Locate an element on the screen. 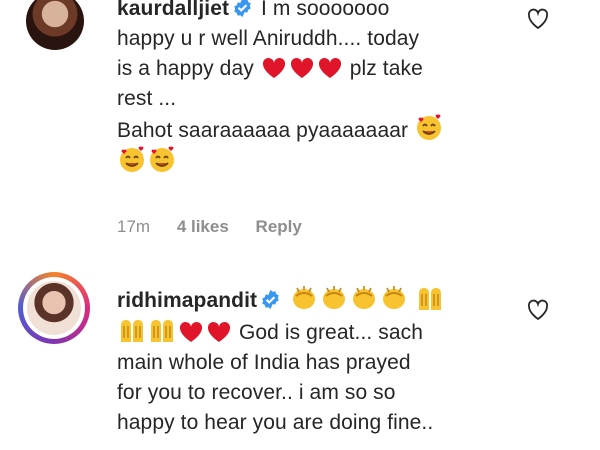 The height and width of the screenshot is (450, 600). comment-text-line: plz take is located at coordinates (386, 68).